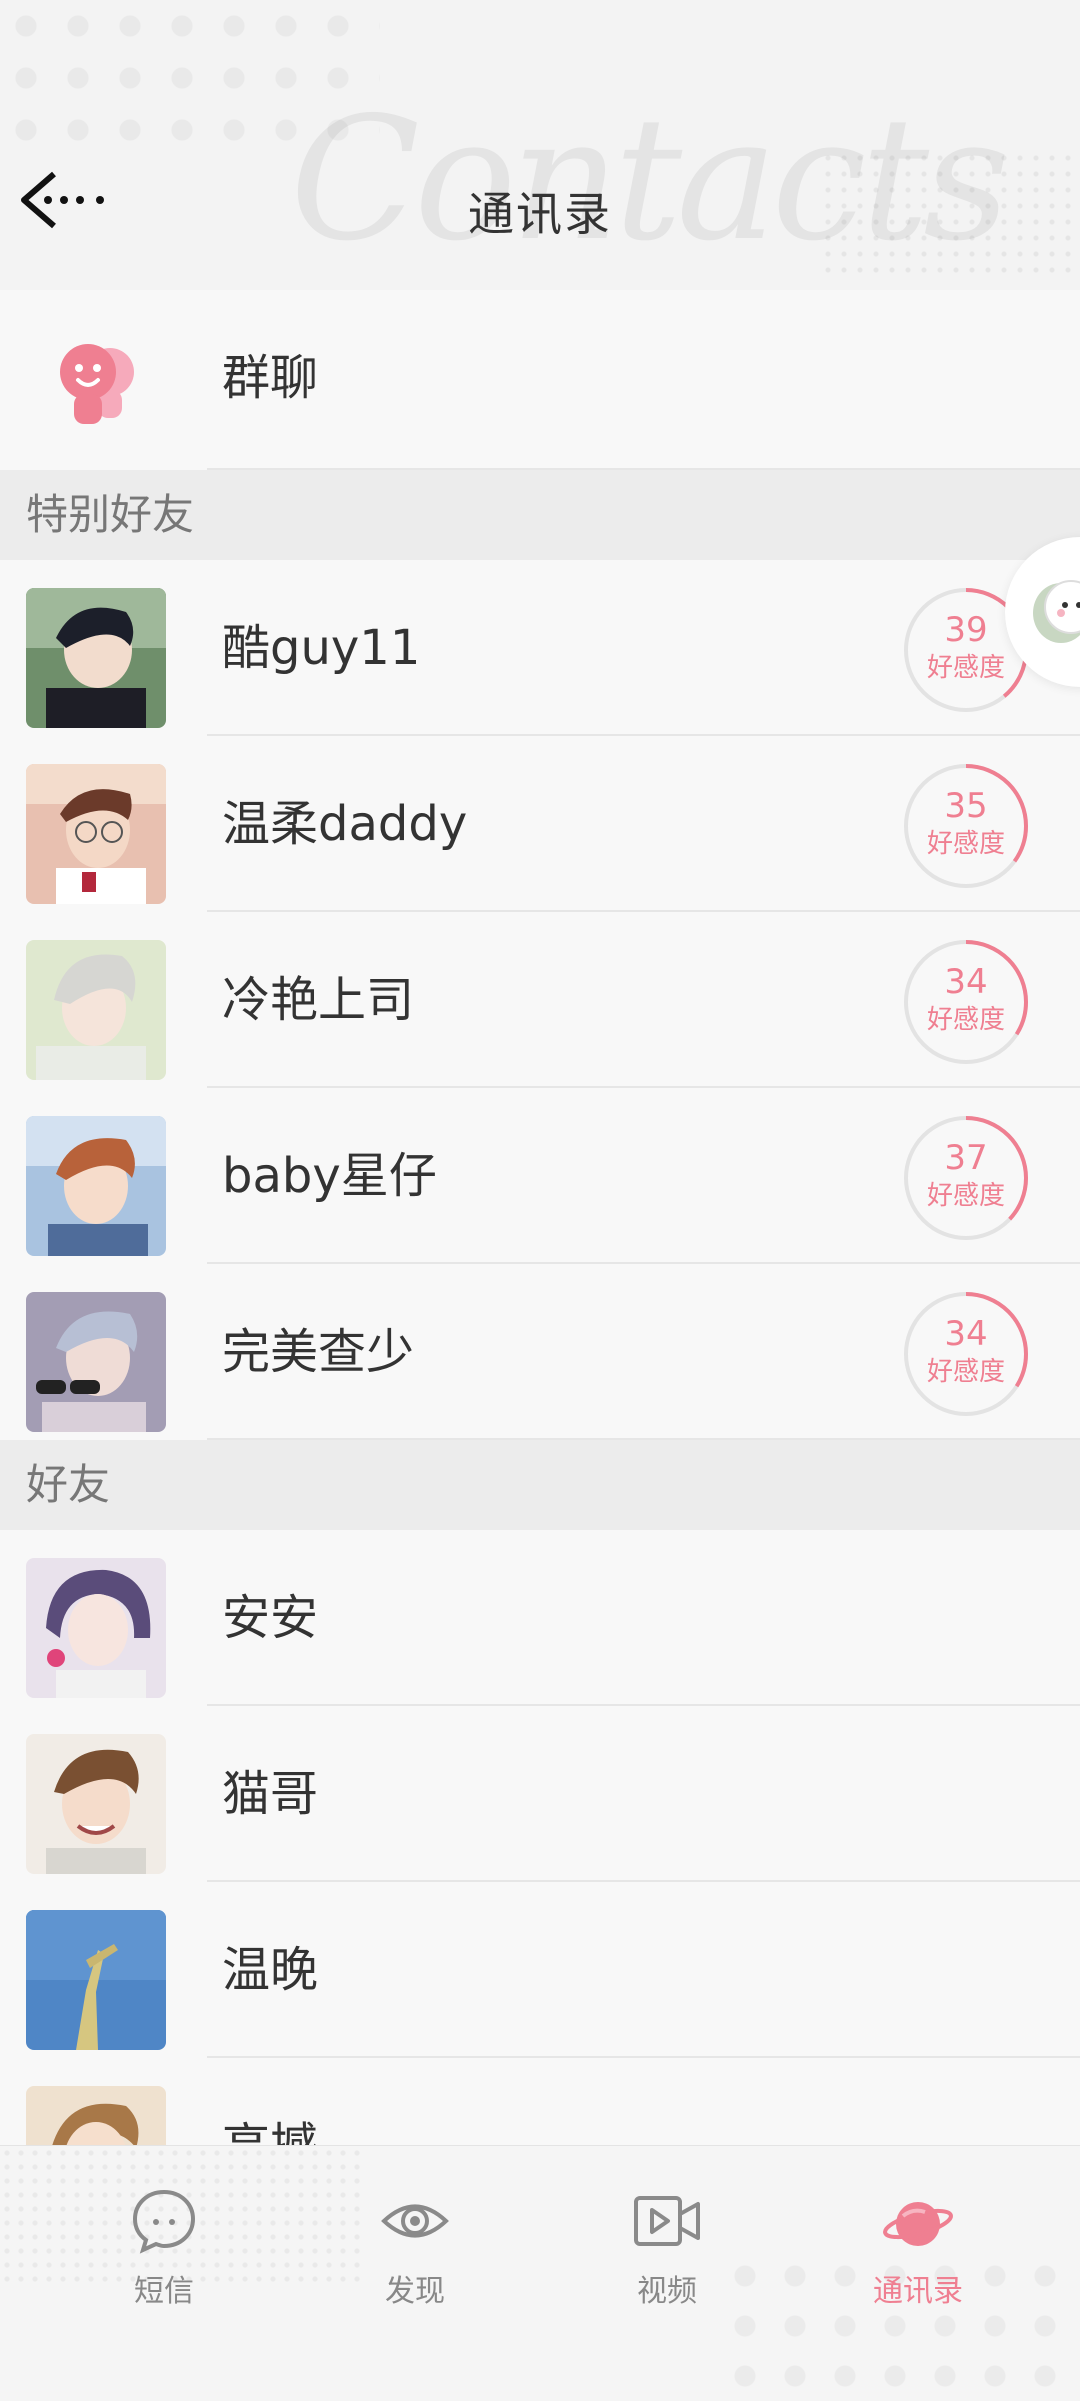 The width and height of the screenshot is (1080, 2401). Describe the element at coordinates (918, 2266) in the screenshot. I see `nav-item-contacts: 通讯录` at that location.